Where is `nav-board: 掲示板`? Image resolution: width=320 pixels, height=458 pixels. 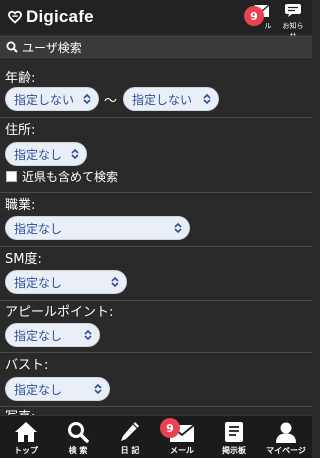
nav-board: 掲示板 is located at coordinates (234, 437).